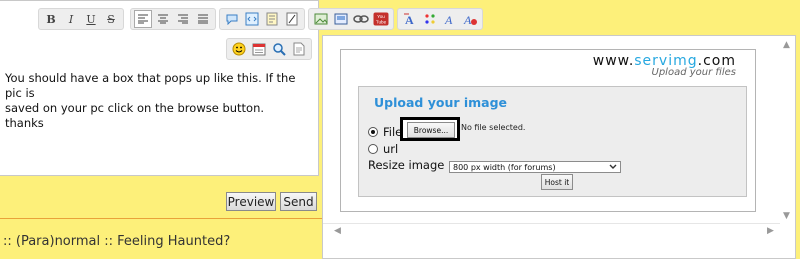 This screenshot has height=259, width=800. Describe the element at coordinates (351, 19) in the screenshot. I see `toolbar-group-media: You Tube` at that location.